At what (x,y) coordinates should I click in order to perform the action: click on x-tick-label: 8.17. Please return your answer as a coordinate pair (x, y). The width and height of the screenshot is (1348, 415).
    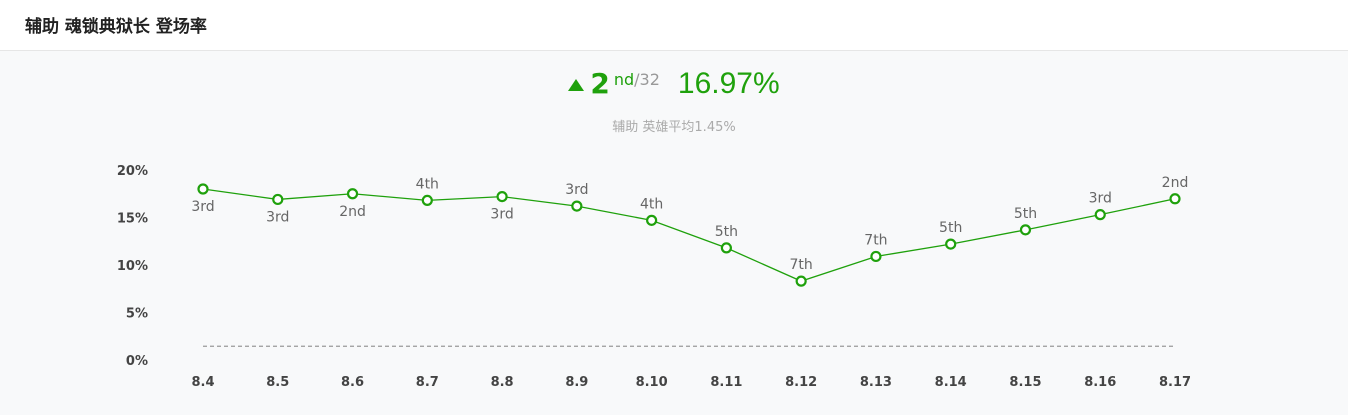
    Looking at the image, I should click on (1175, 382).